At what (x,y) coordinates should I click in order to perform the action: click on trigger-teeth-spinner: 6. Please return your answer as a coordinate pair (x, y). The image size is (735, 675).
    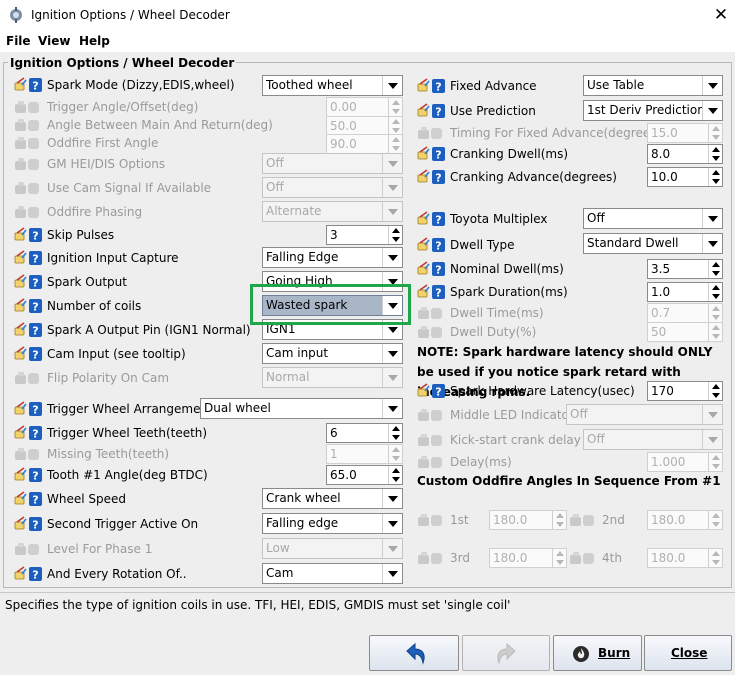
    Looking at the image, I should click on (364, 433).